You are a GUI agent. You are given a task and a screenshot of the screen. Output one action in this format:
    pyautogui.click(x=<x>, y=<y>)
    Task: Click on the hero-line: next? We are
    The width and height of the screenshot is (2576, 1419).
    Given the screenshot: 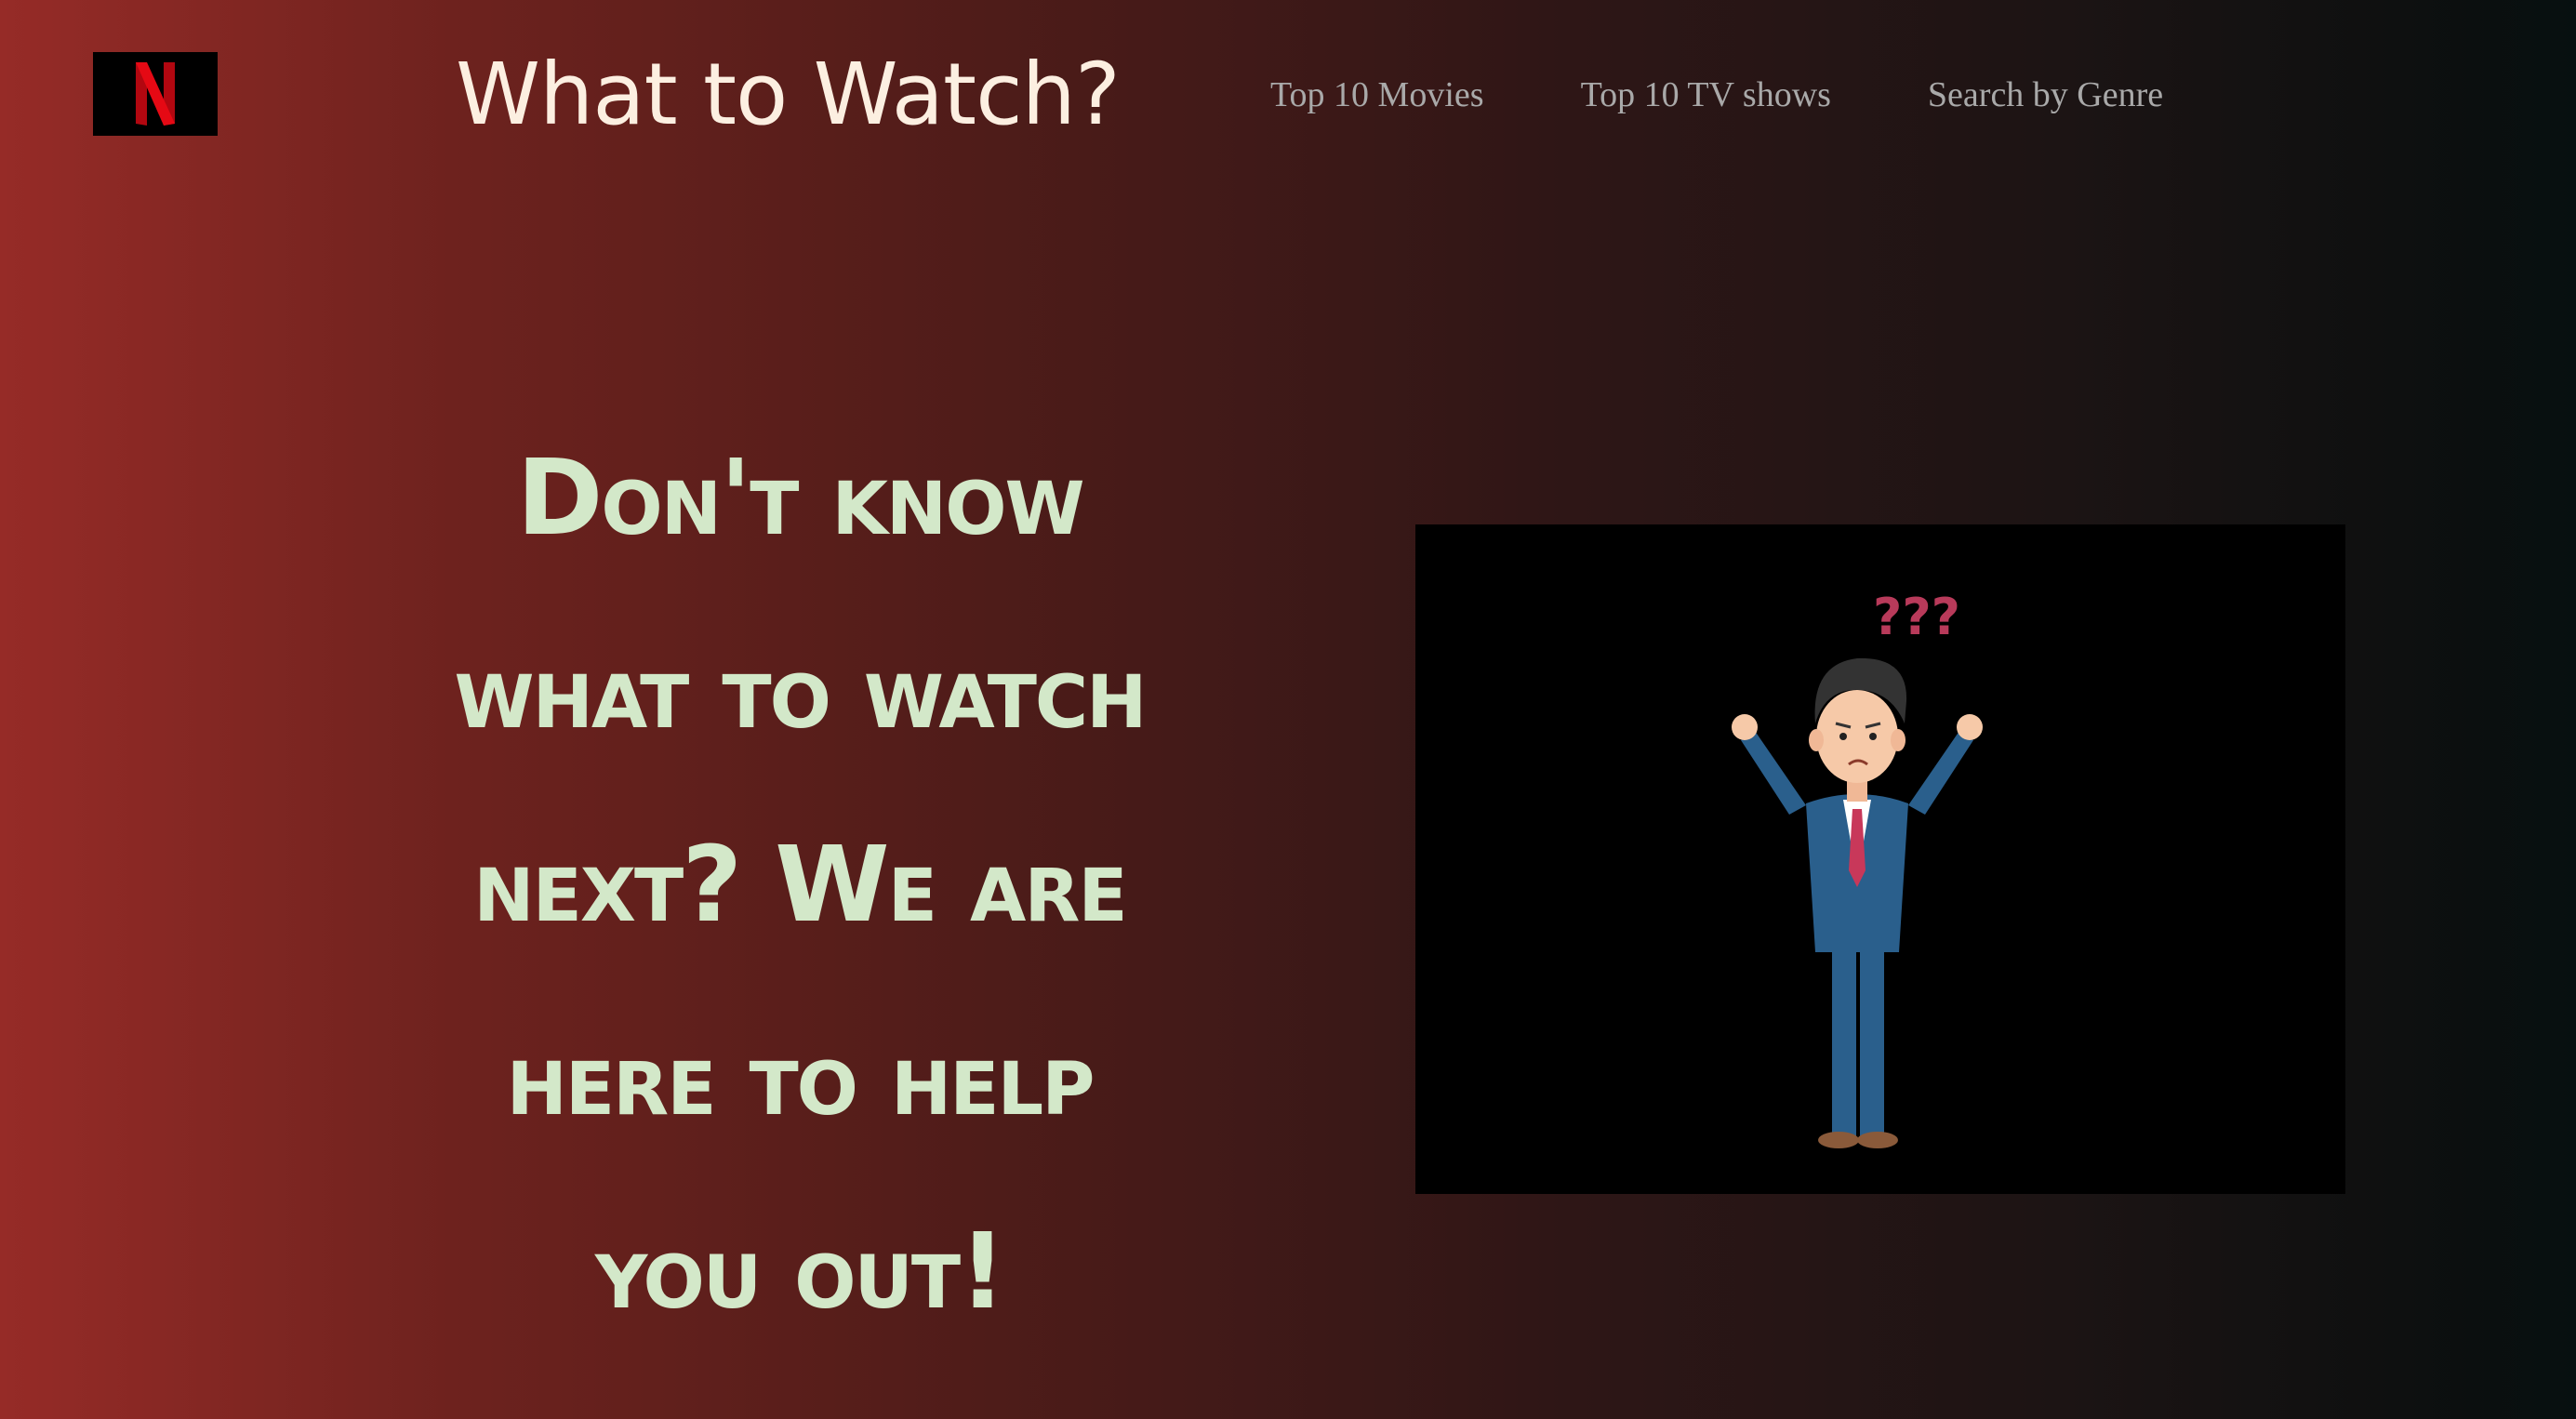 What is the action you would take?
    pyautogui.click(x=800, y=885)
    